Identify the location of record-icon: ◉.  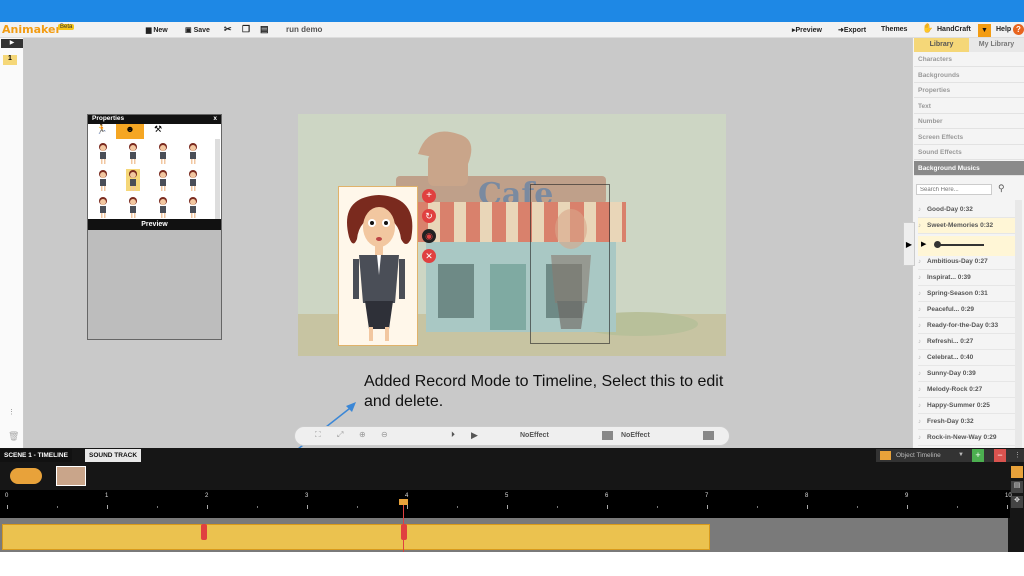
(429, 236).